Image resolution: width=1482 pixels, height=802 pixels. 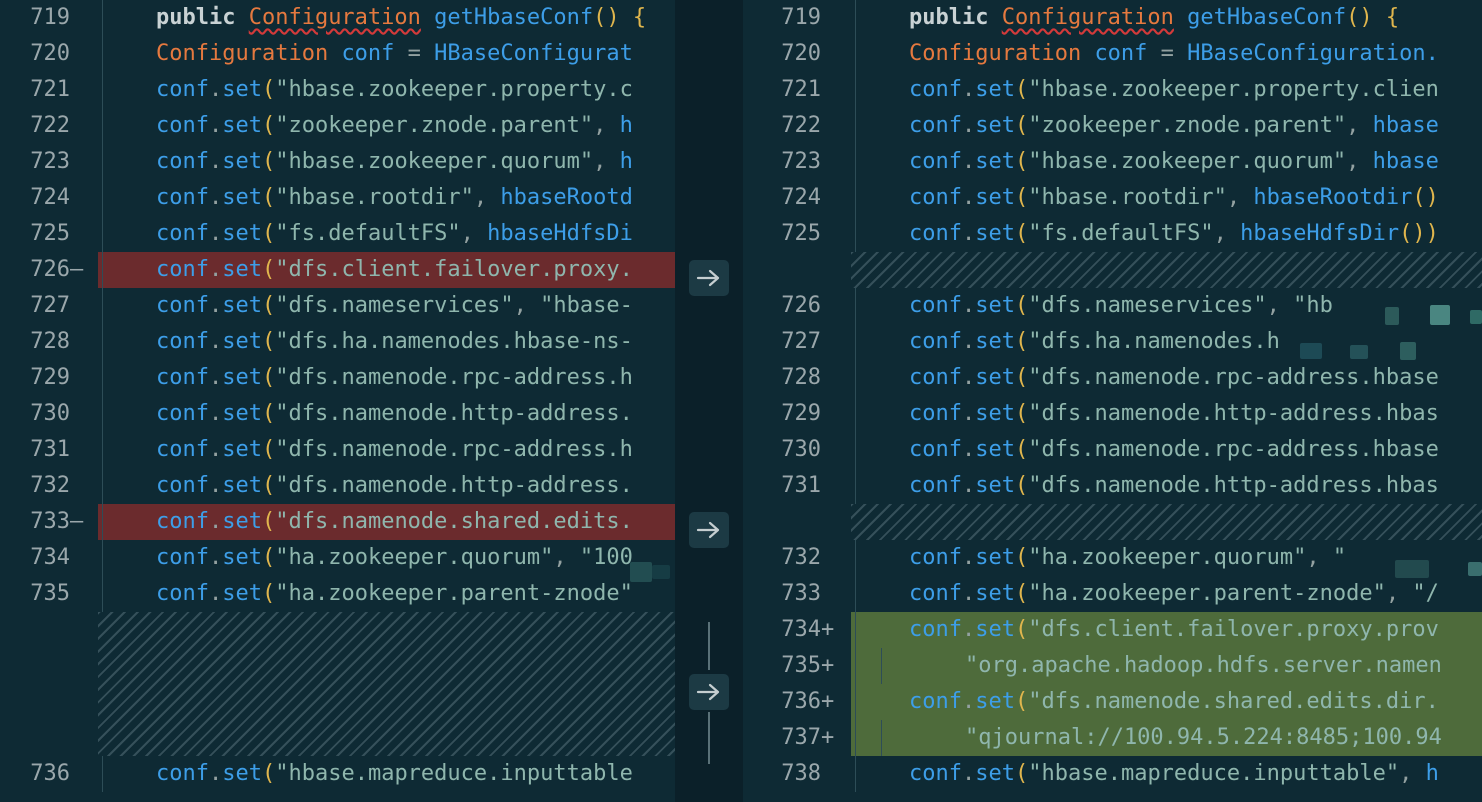 I want to click on code-line: 729 conf.set("dfs.namenode.rpc-address.h, so click(x=337, y=378).